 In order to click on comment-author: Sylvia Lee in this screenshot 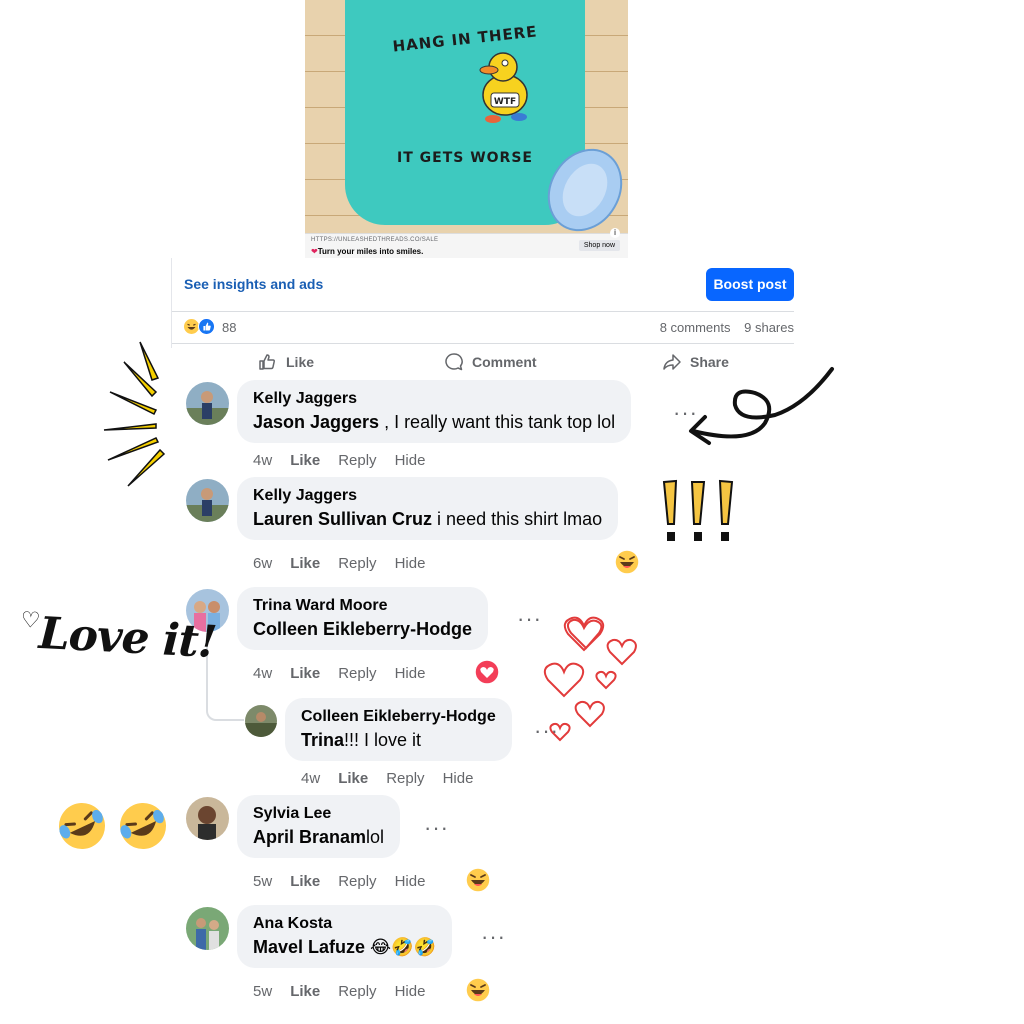, I will do `click(318, 814)`.